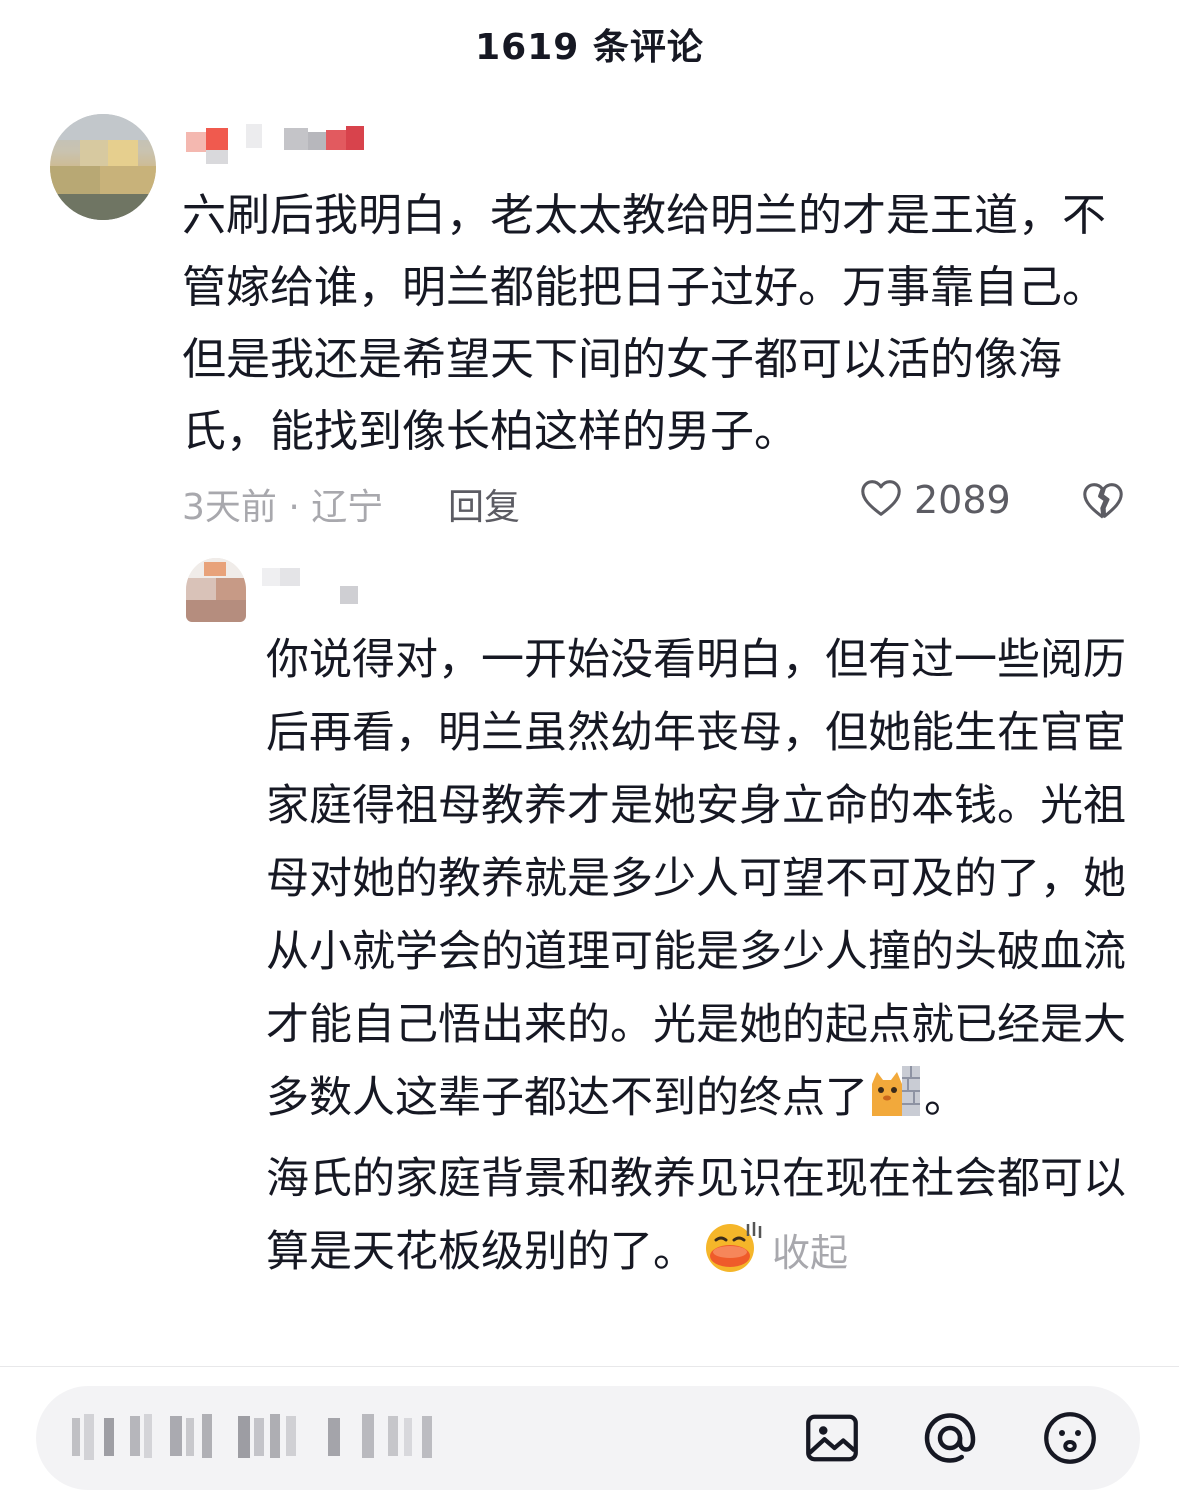 The height and width of the screenshot is (1491, 1179). Describe the element at coordinates (276, 144) in the screenshot. I see `commenter-username-blurred` at that location.